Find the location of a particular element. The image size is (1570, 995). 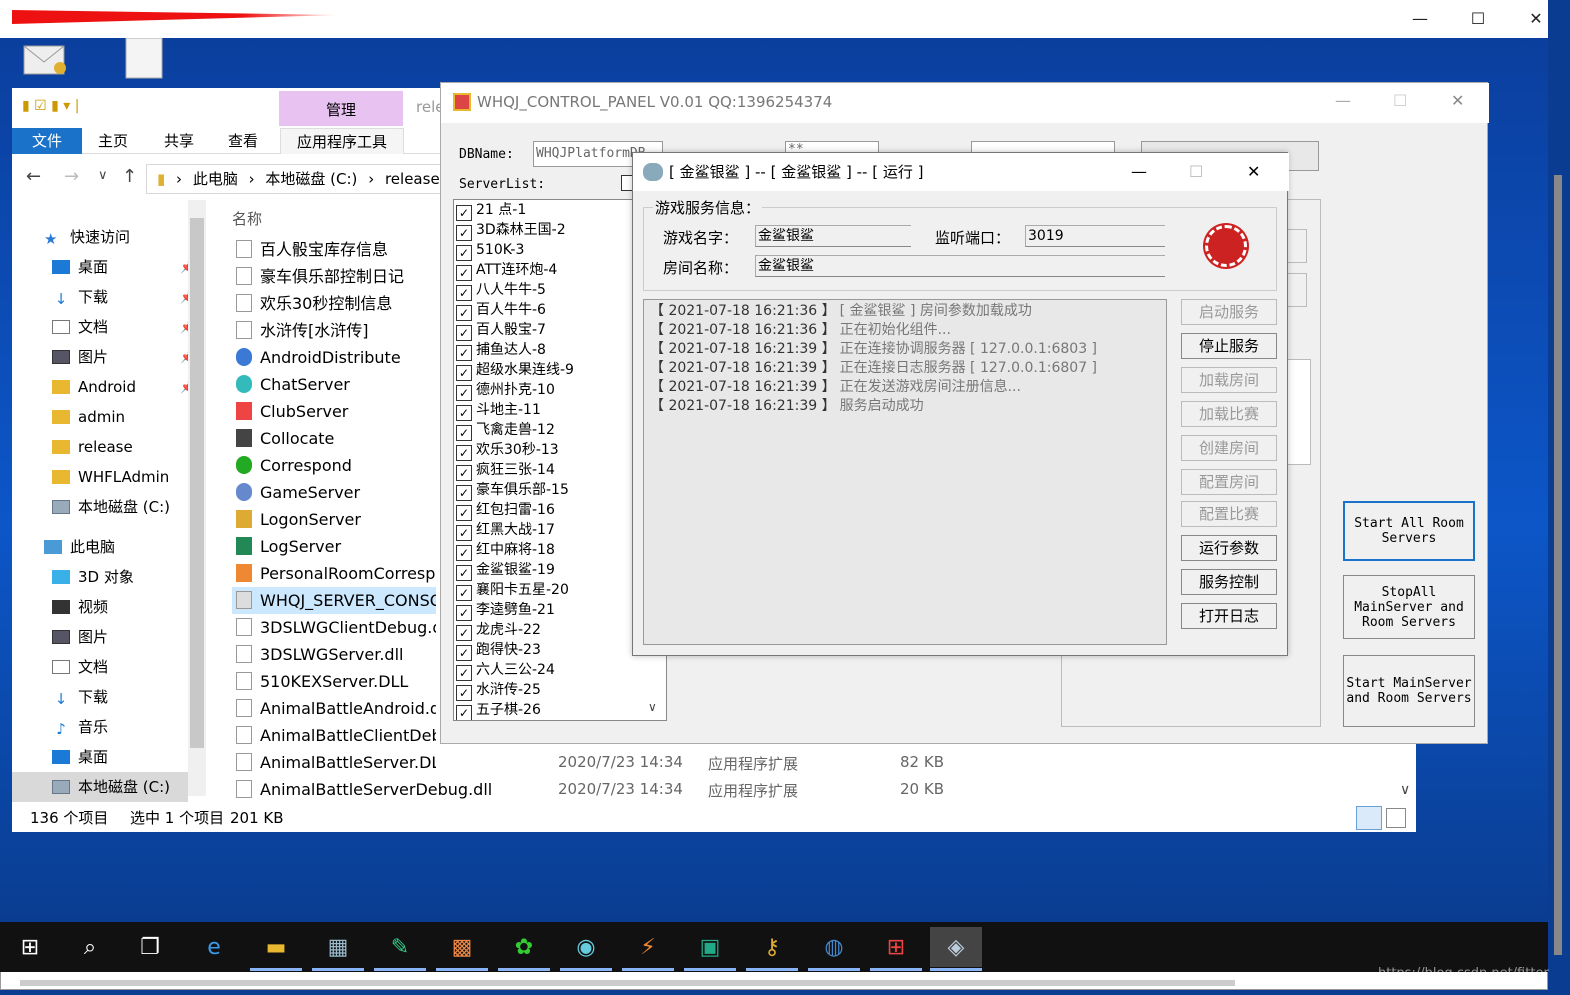

room-name-field: 金鲨银鲨 is located at coordinates (960, 266).